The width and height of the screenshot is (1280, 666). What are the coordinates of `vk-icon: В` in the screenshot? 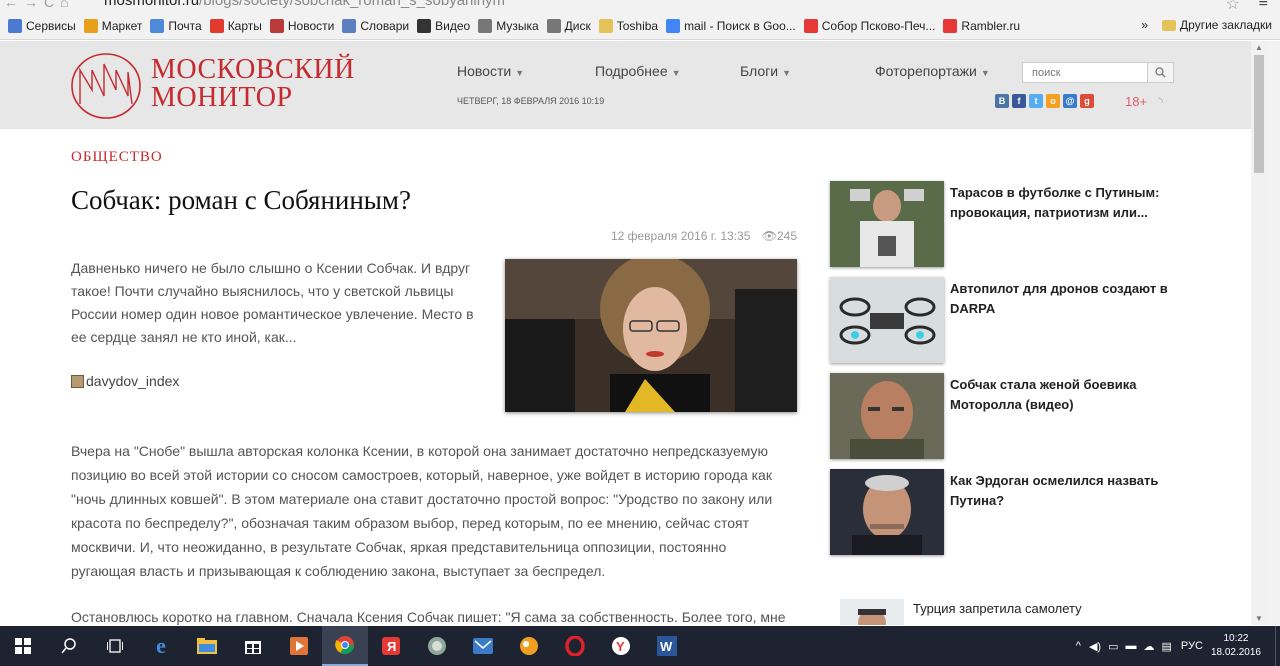 It's located at (1002, 101).